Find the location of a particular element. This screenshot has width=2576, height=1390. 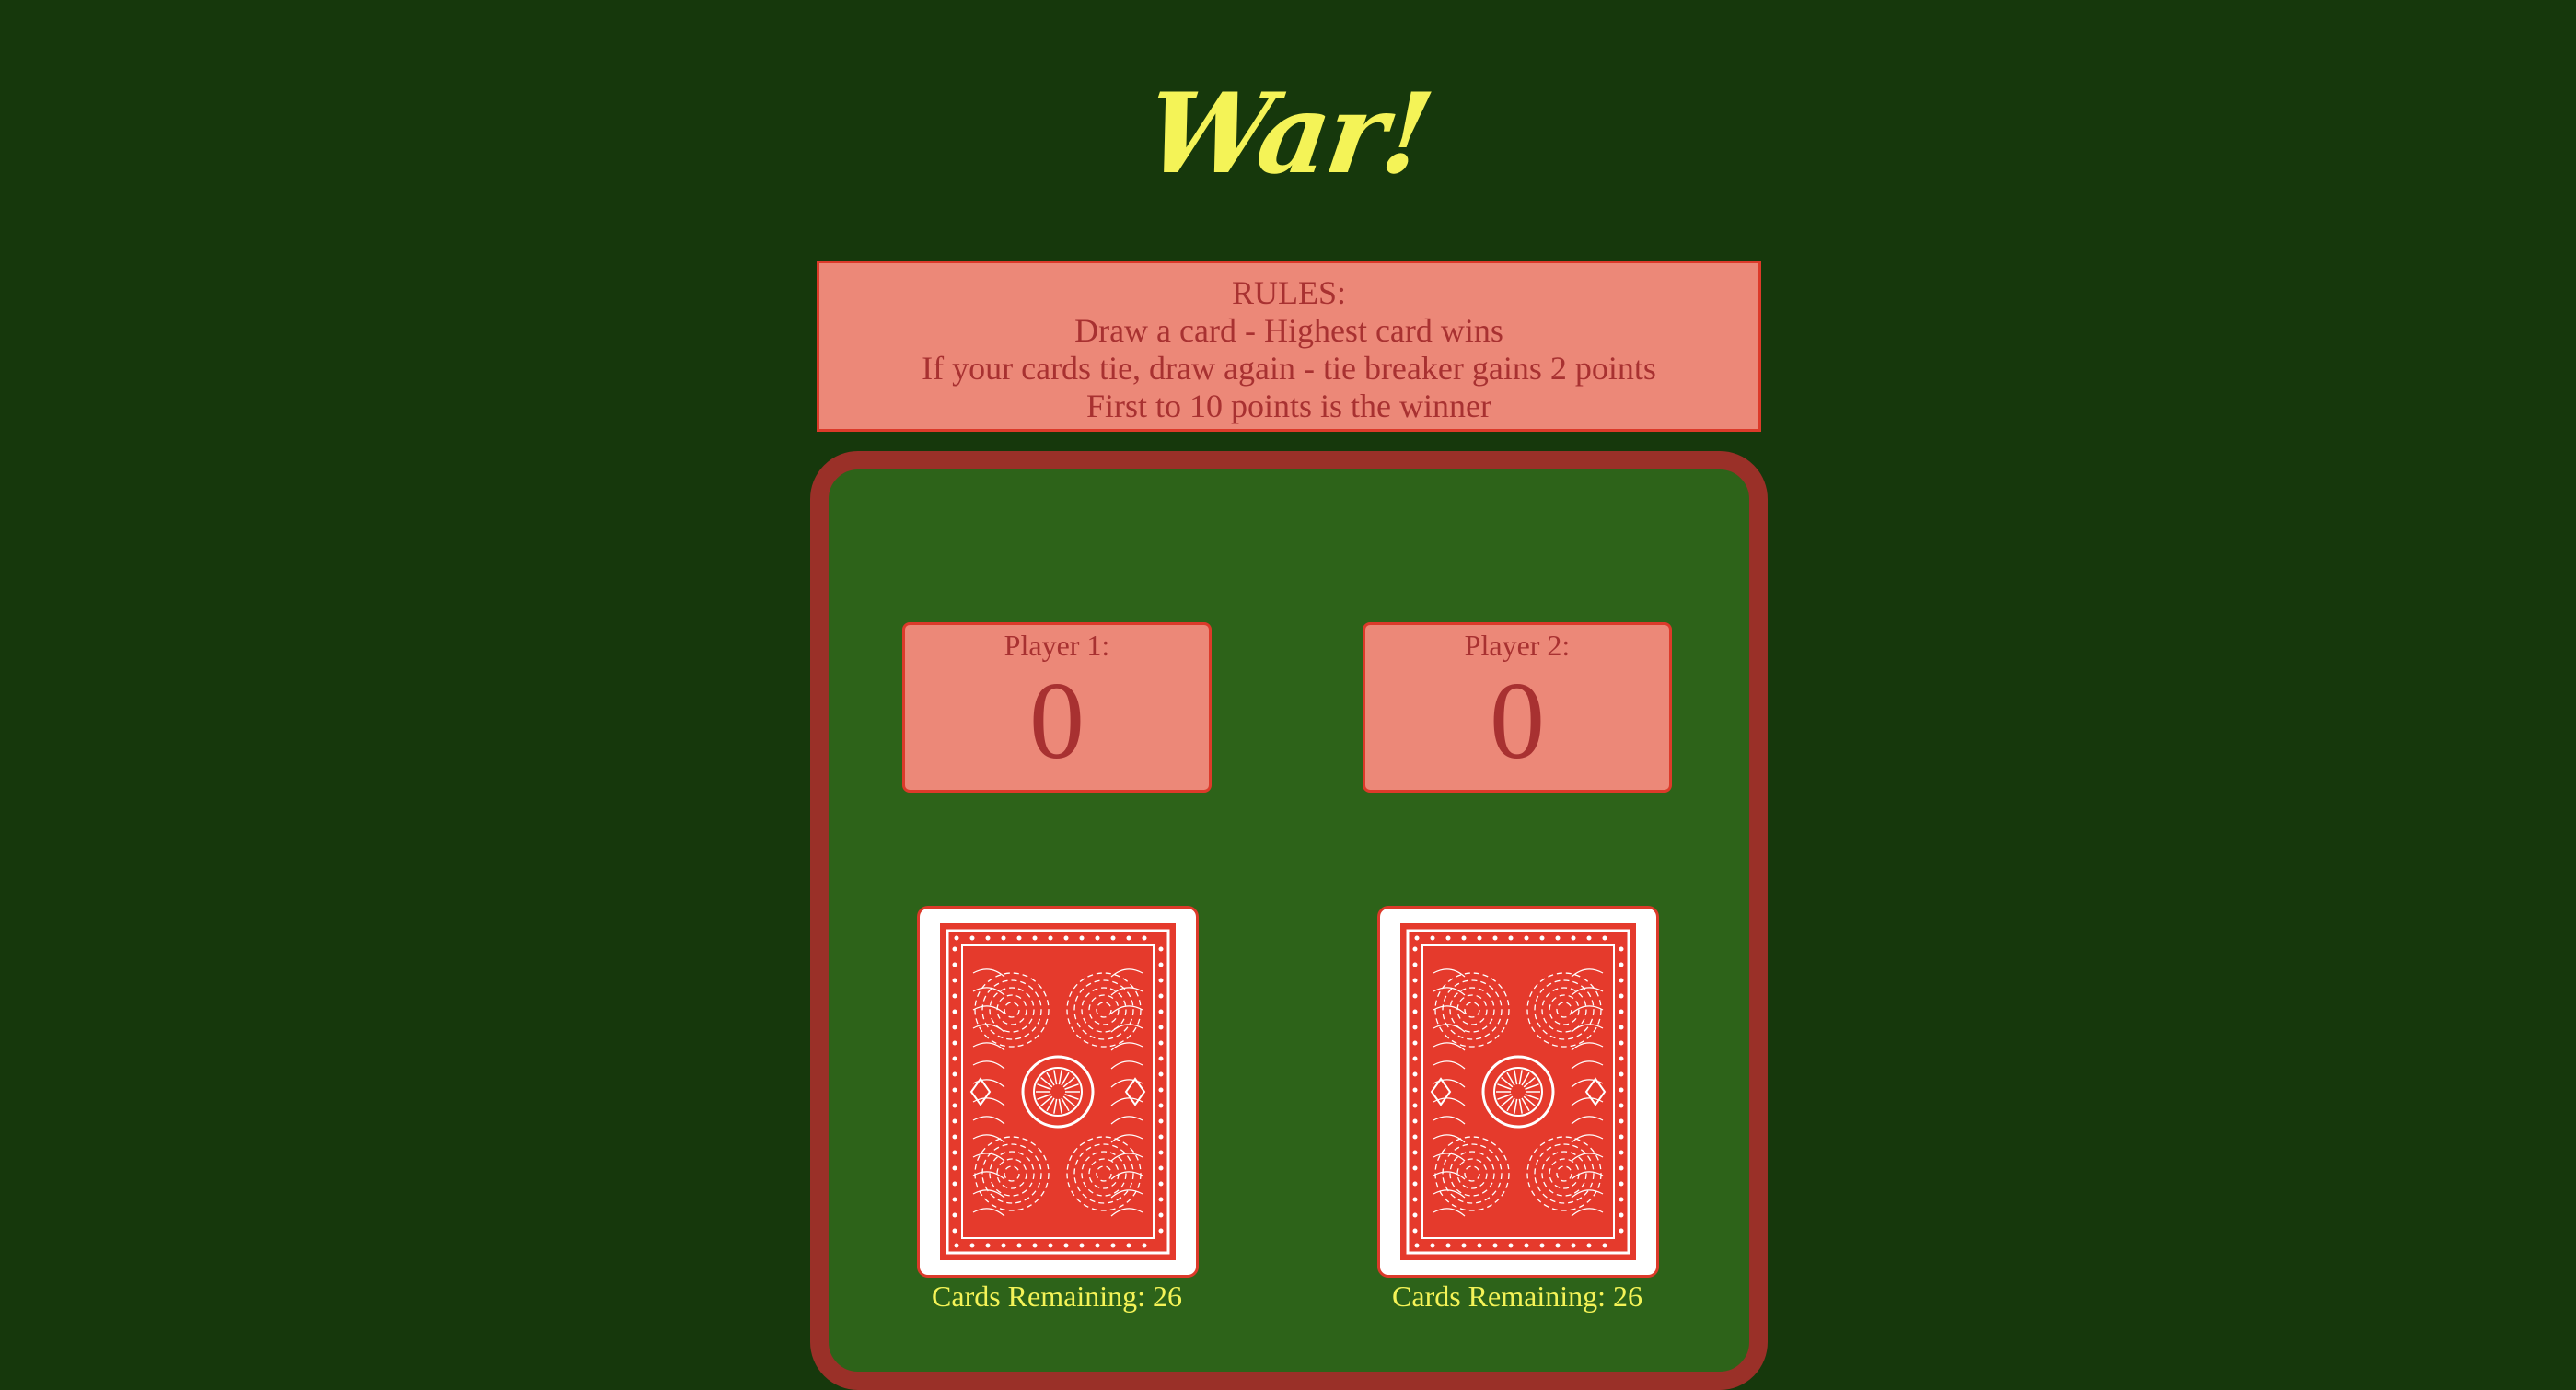

player-1-label: Player 1: is located at coordinates (1057, 645).